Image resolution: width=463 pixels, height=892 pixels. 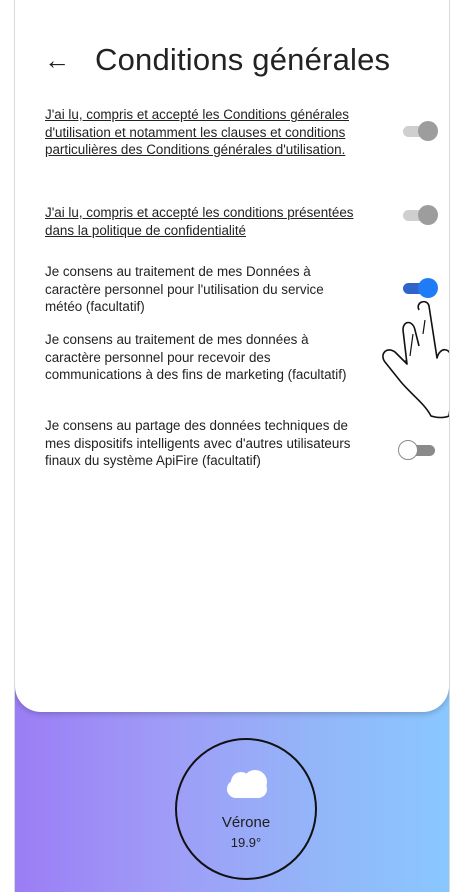 I want to click on consent-data-sharing-toggle, so click(x=420, y=451).